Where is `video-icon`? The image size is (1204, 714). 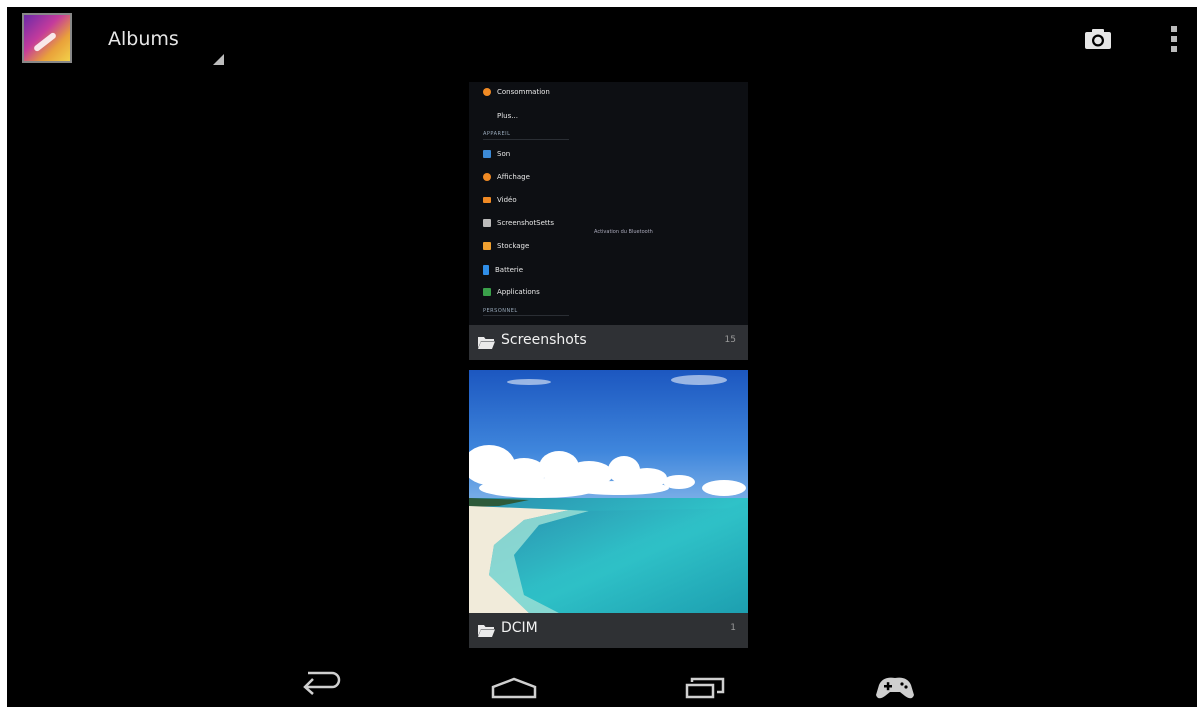
video-icon is located at coordinates (487, 200).